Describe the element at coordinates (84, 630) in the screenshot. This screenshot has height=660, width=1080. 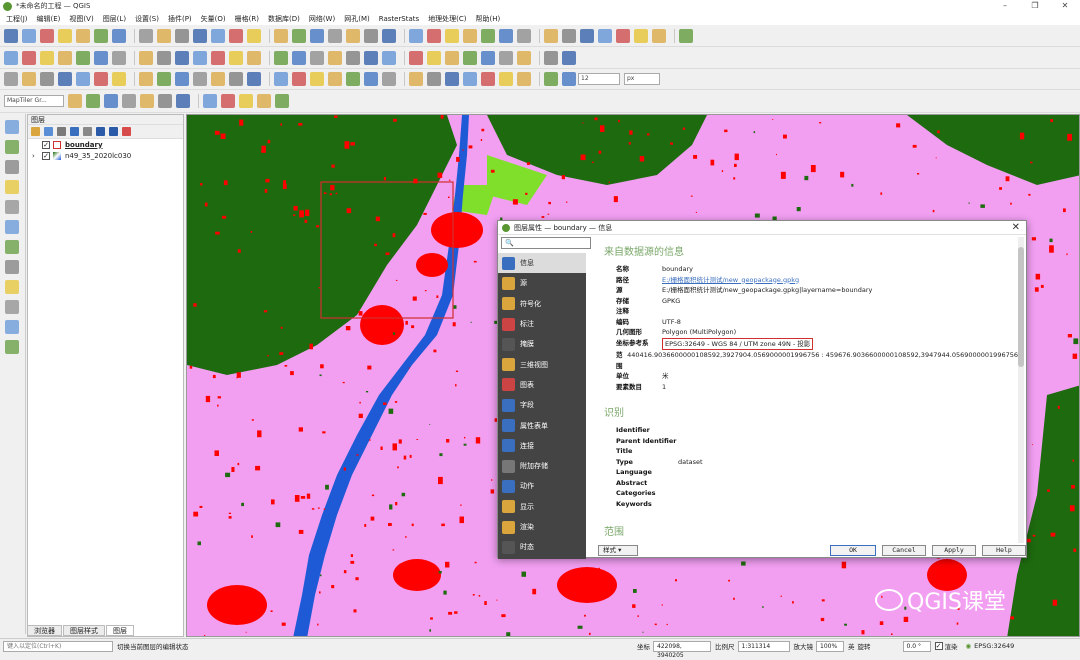
I see `tab-layer-styling: 图层样式` at that location.